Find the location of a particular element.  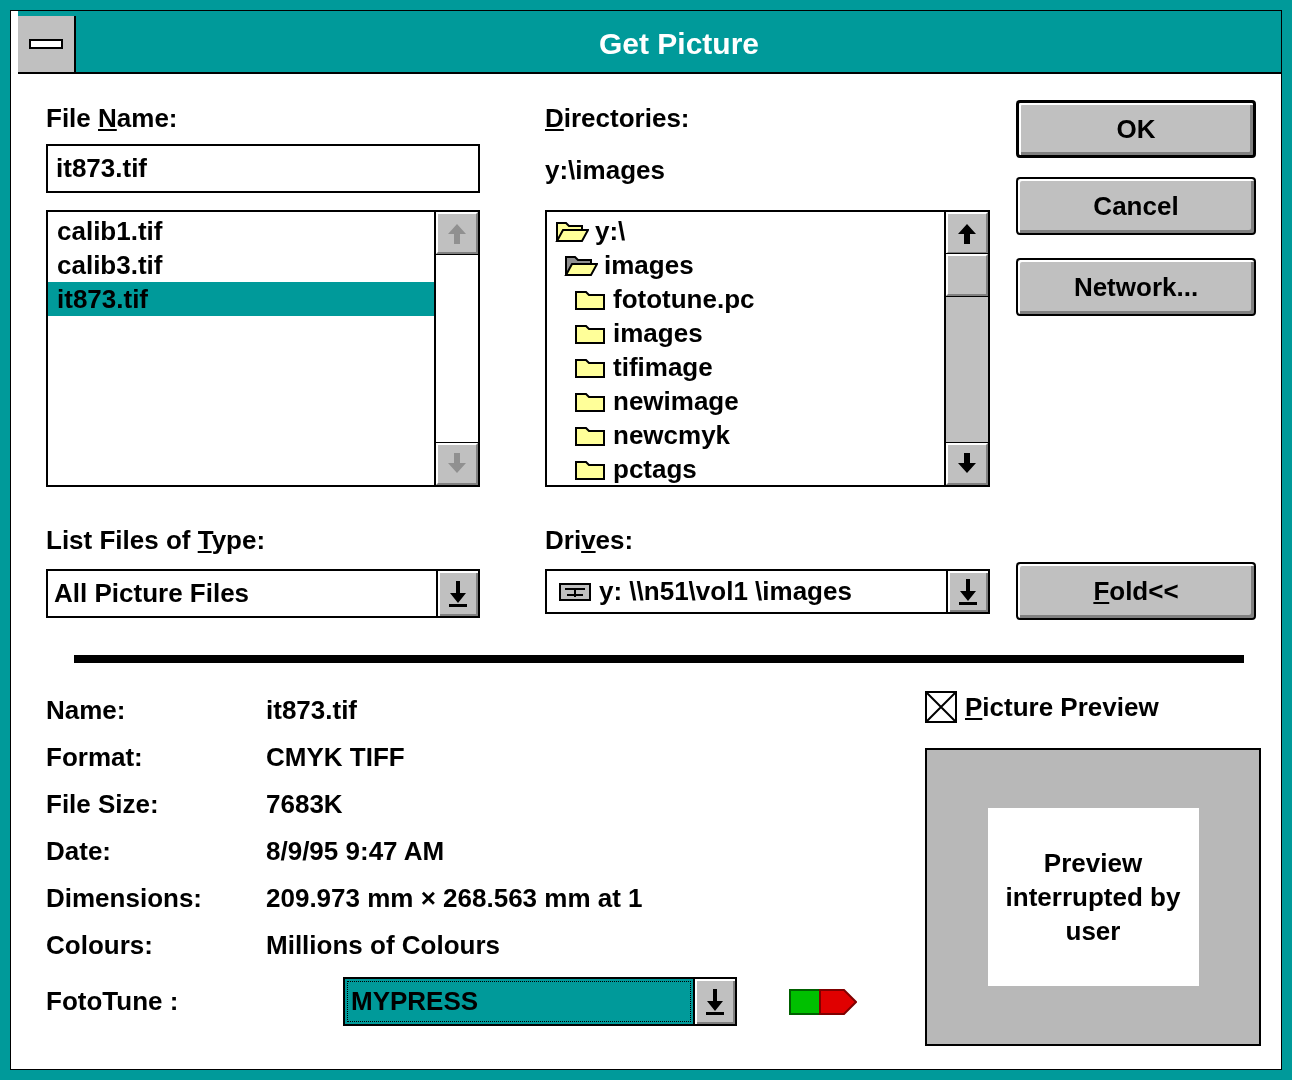

dash-icon is located at coordinates (46, 44).